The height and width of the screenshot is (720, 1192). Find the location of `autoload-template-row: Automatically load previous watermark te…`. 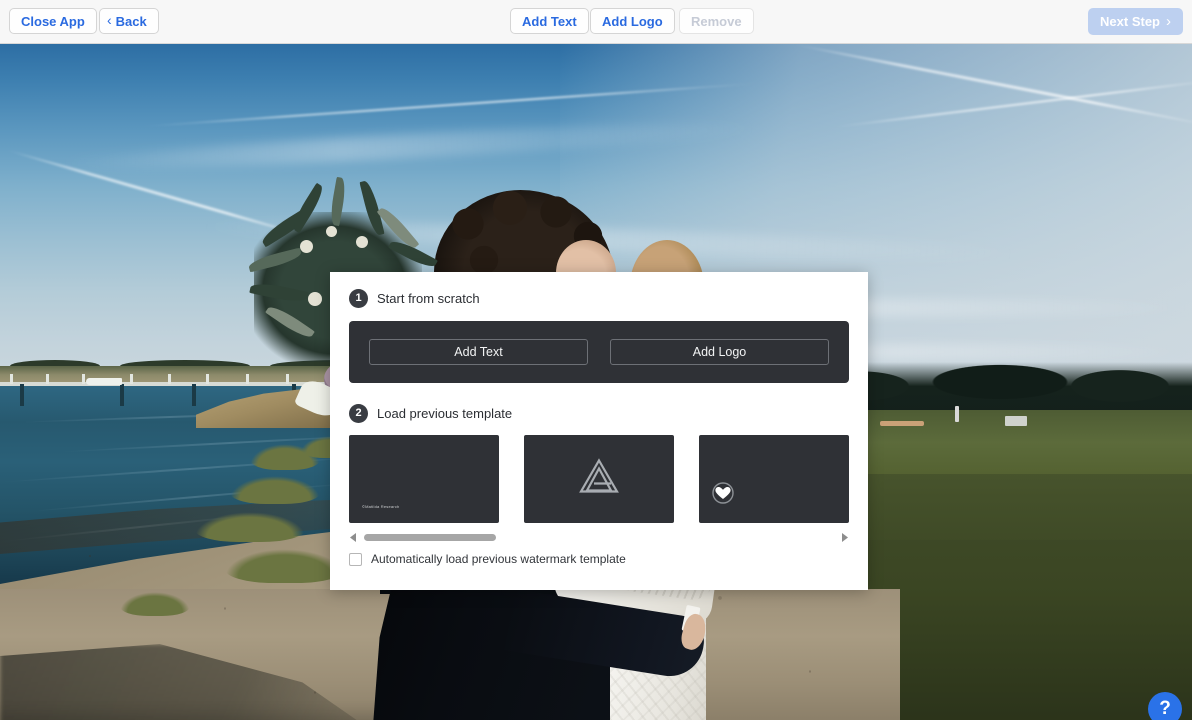

autoload-template-row: Automatically load previous watermark te… is located at coordinates (599, 559).